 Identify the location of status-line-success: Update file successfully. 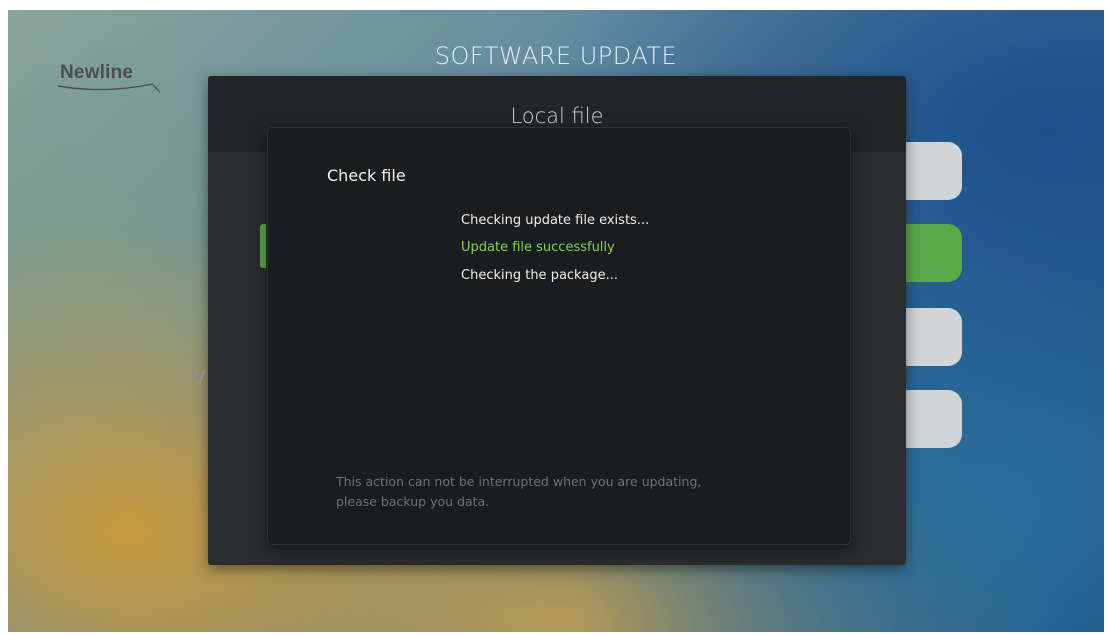
(538, 247).